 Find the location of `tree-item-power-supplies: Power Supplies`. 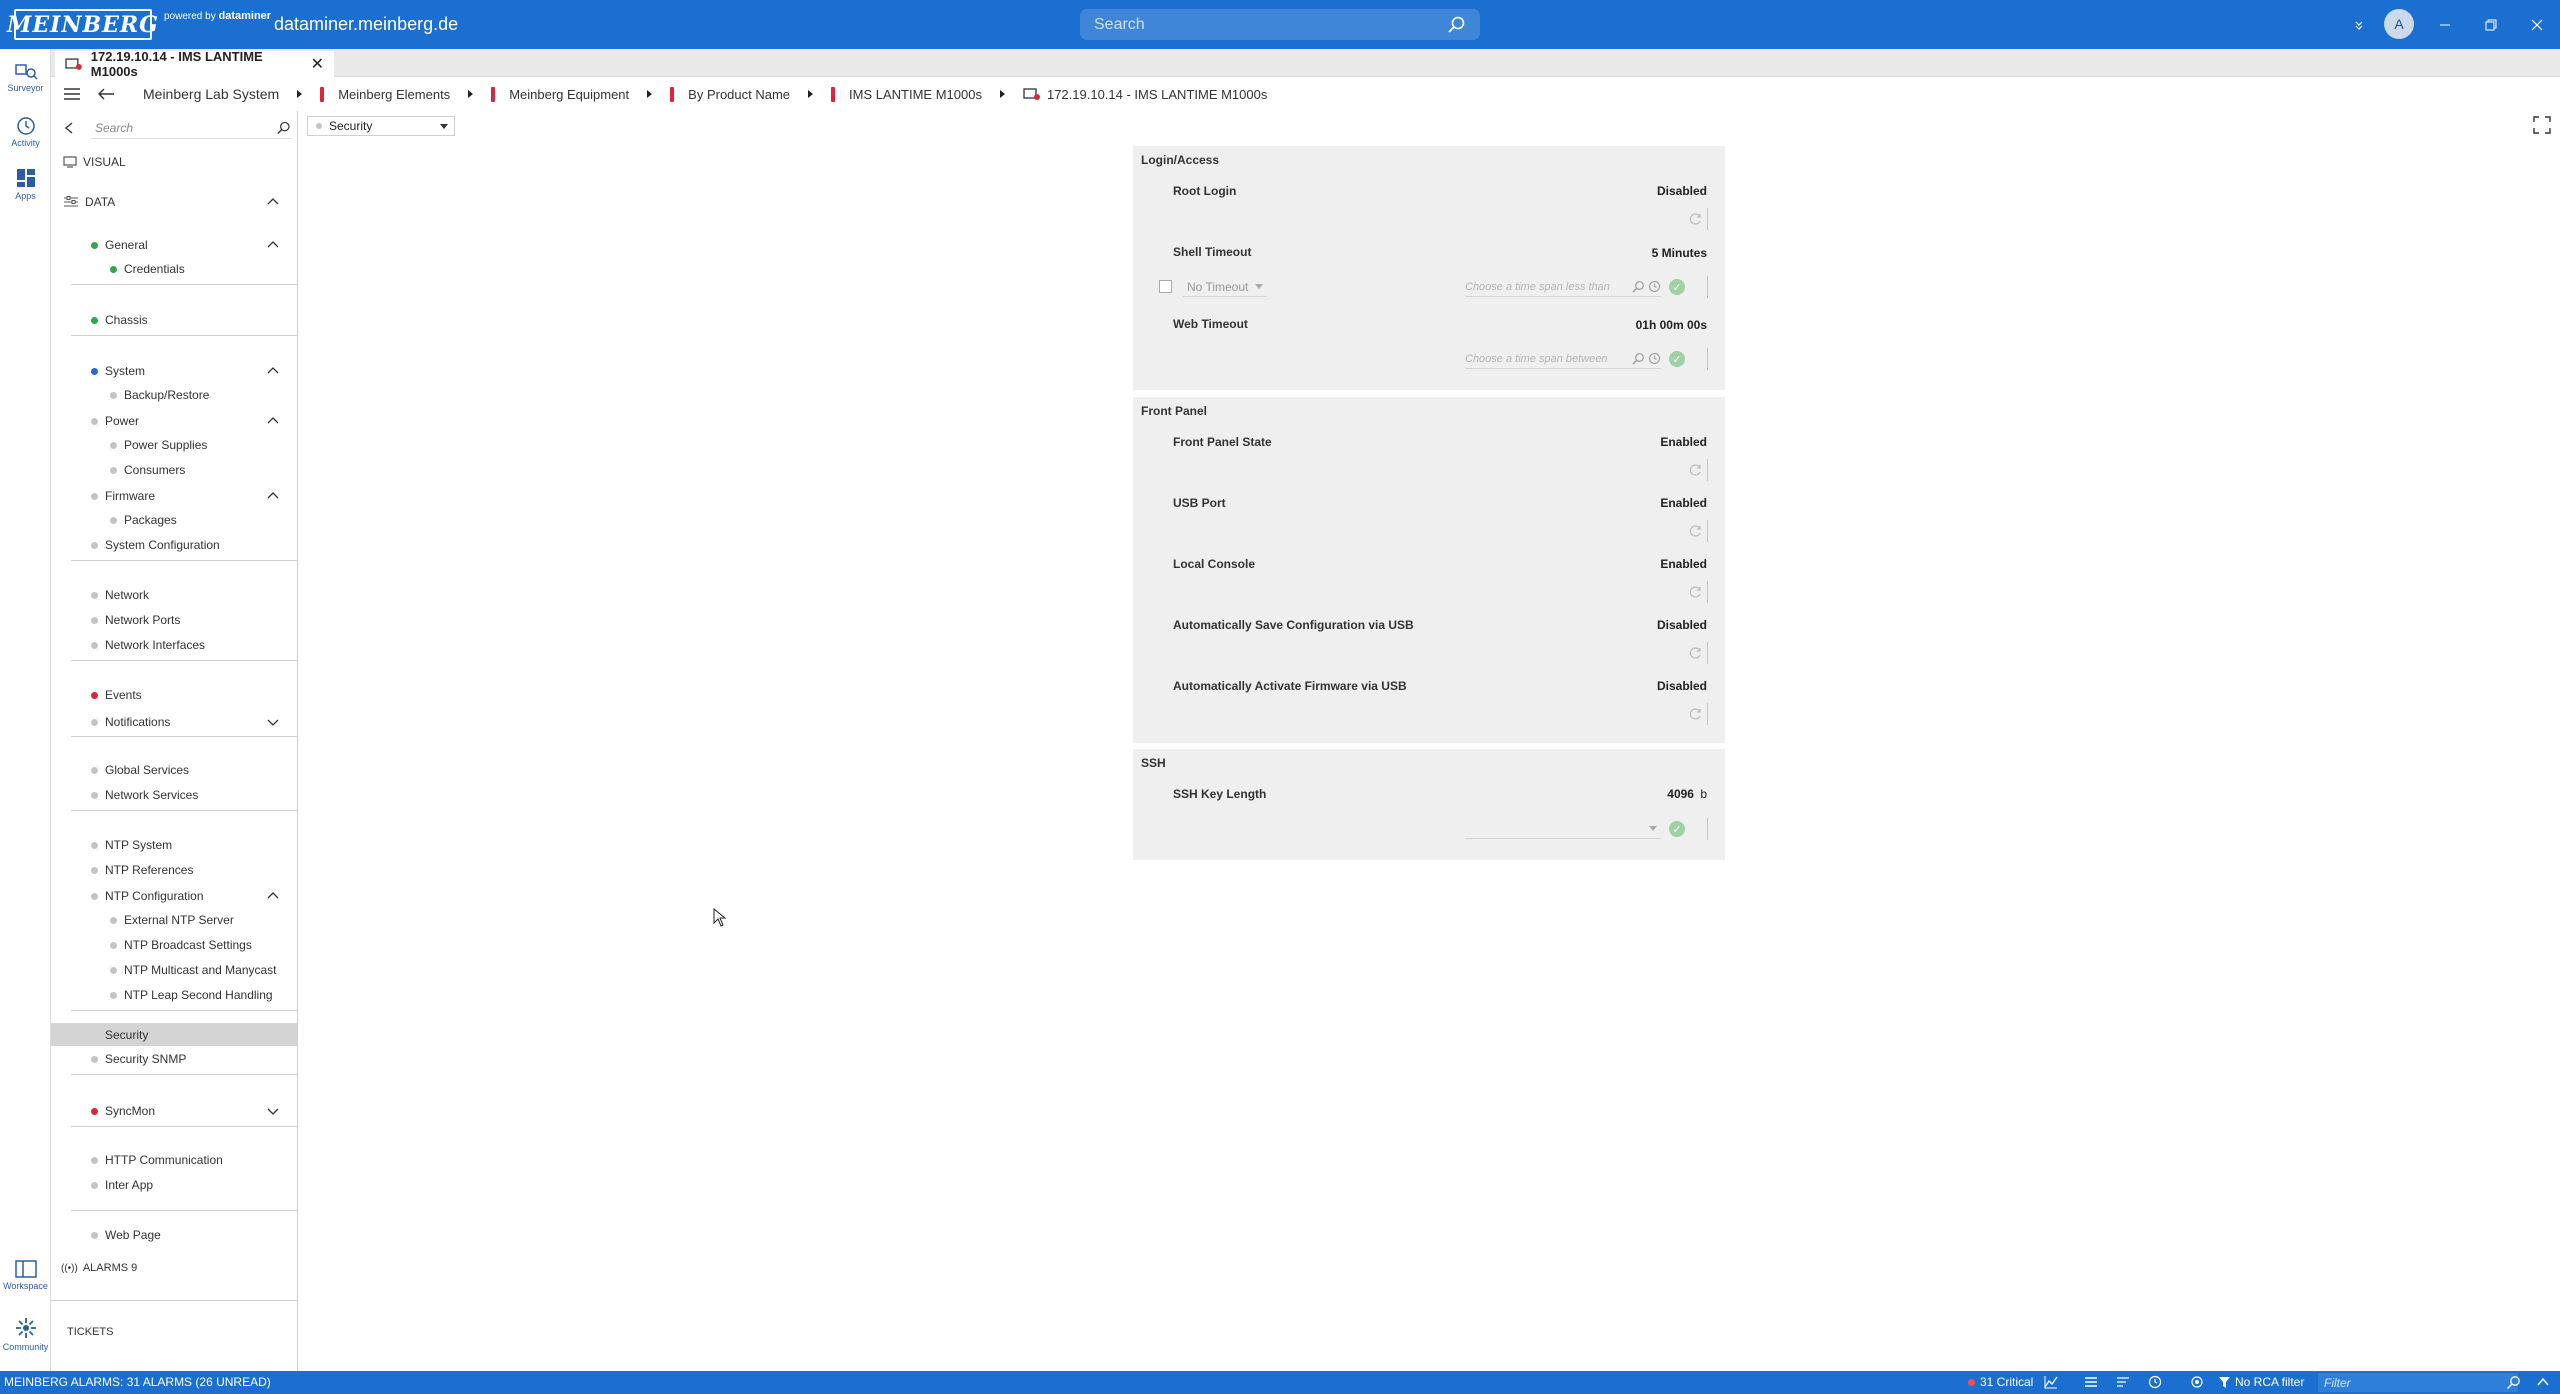

tree-item-power-supplies: Power Supplies is located at coordinates (174, 445).